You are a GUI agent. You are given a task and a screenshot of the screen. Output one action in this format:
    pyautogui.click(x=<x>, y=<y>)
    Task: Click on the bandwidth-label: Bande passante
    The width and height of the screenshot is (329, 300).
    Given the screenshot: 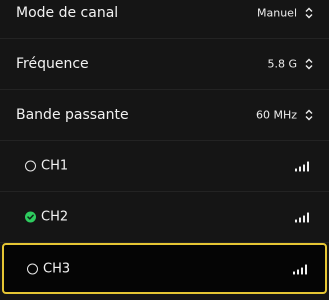 What is the action you would take?
    pyautogui.click(x=72, y=115)
    